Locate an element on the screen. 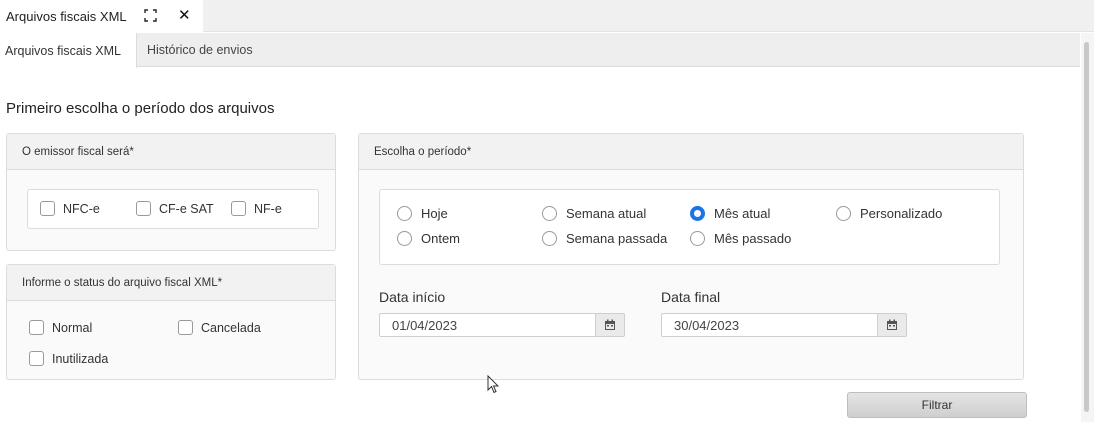  checkbox-label: NFC-e is located at coordinates (81, 208).